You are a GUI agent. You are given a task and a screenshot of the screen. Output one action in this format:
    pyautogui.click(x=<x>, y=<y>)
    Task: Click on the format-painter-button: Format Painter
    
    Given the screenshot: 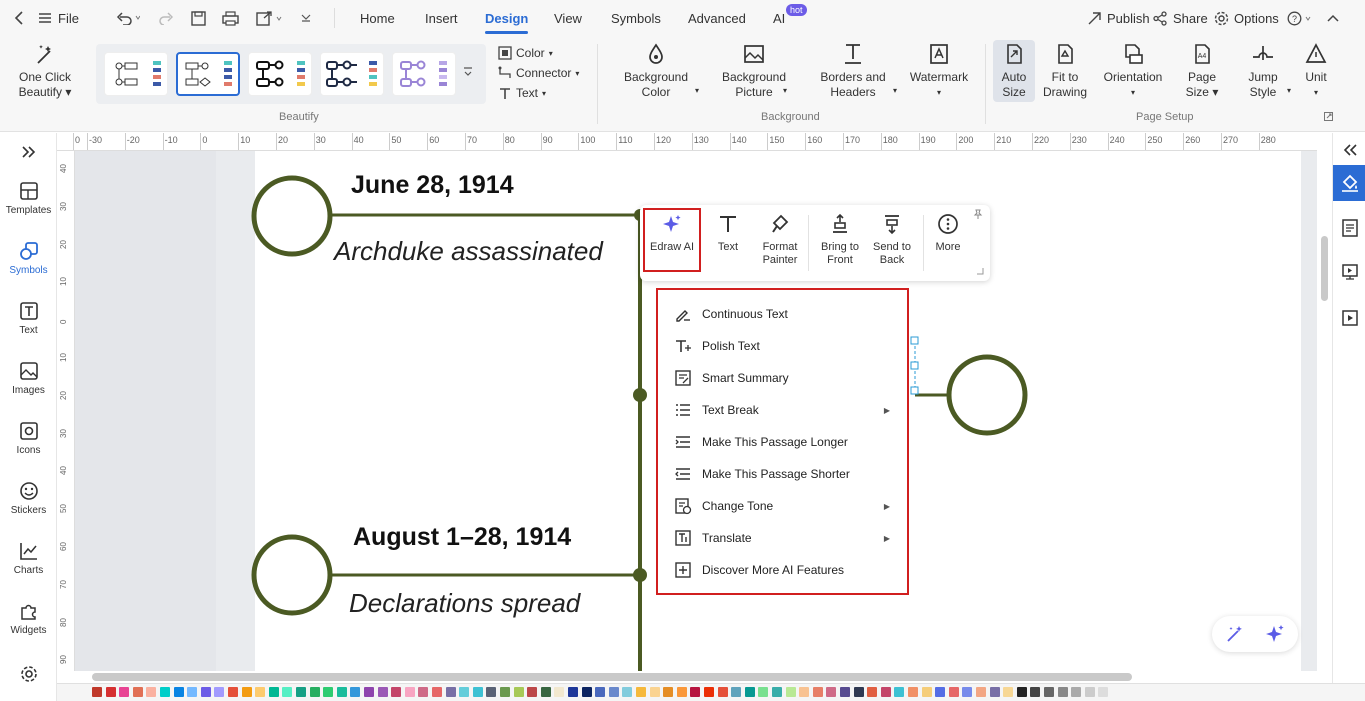 What is the action you would take?
    pyautogui.click(x=780, y=240)
    